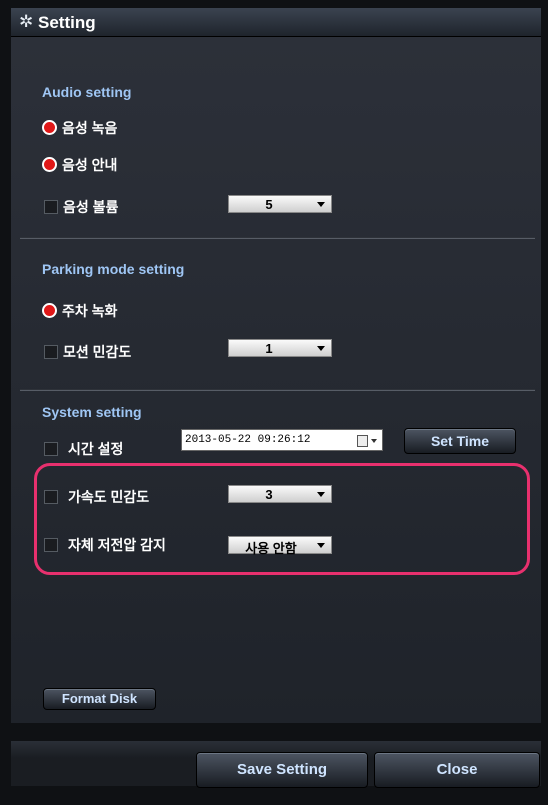 The height and width of the screenshot is (805, 548). Describe the element at coordinates (49, 310) in the screenshot. I see `parking-record-radio` at that location.